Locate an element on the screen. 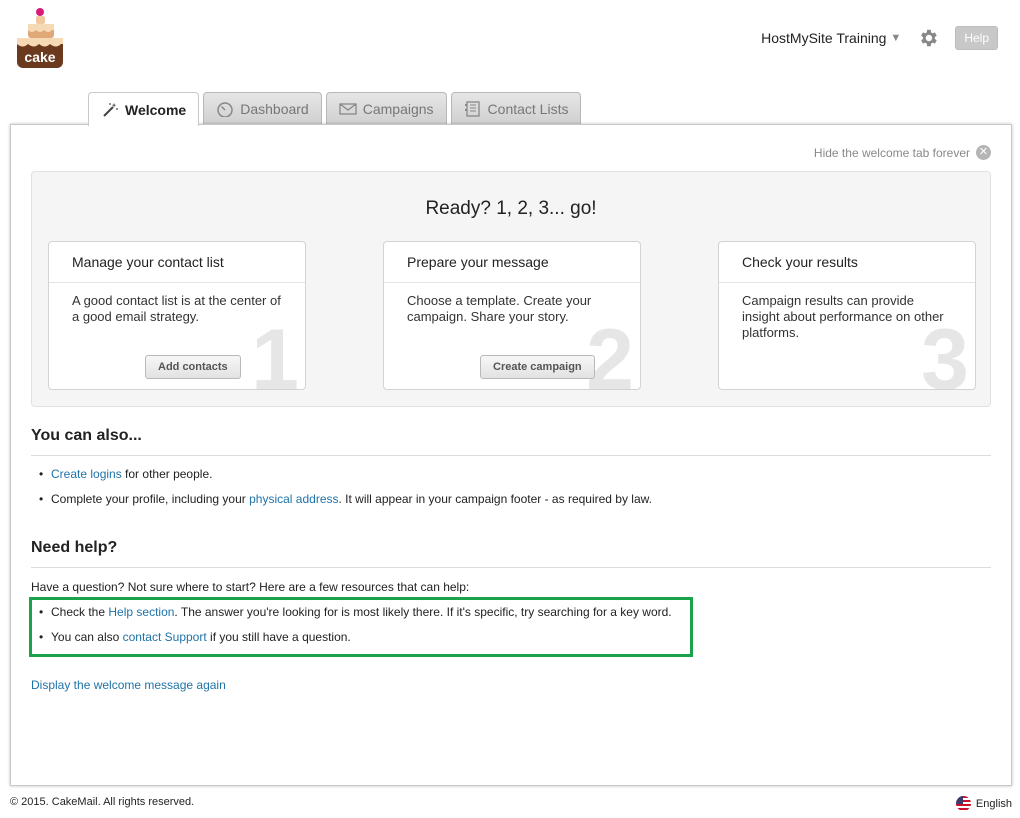  tab-label: Dashboard is located at coordinates (274, 109).